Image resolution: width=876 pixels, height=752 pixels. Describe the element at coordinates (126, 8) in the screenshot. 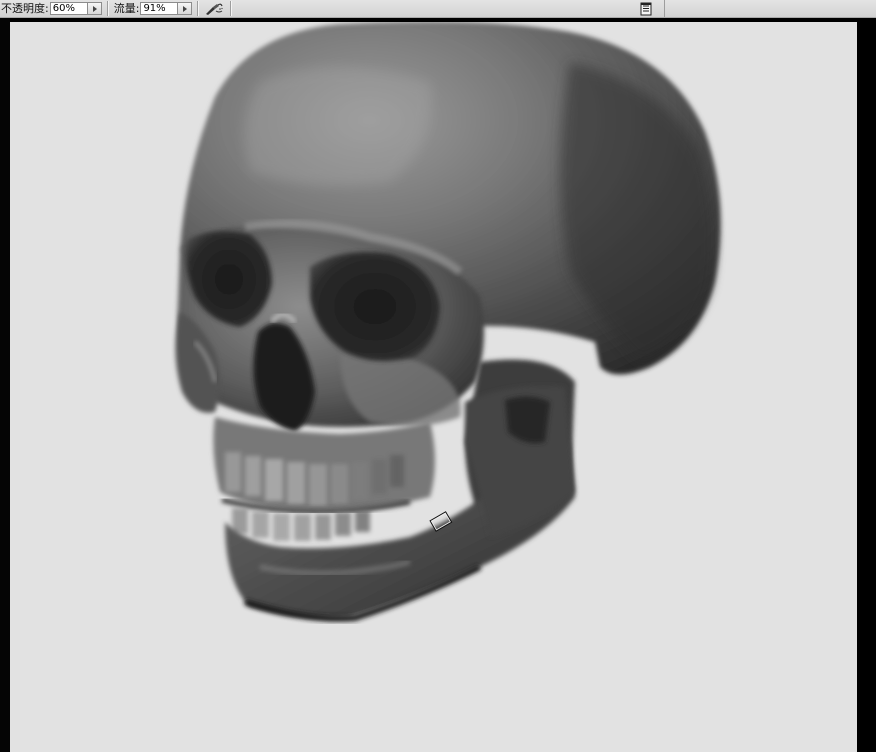

I see `flow-label: 流量:` at that location.